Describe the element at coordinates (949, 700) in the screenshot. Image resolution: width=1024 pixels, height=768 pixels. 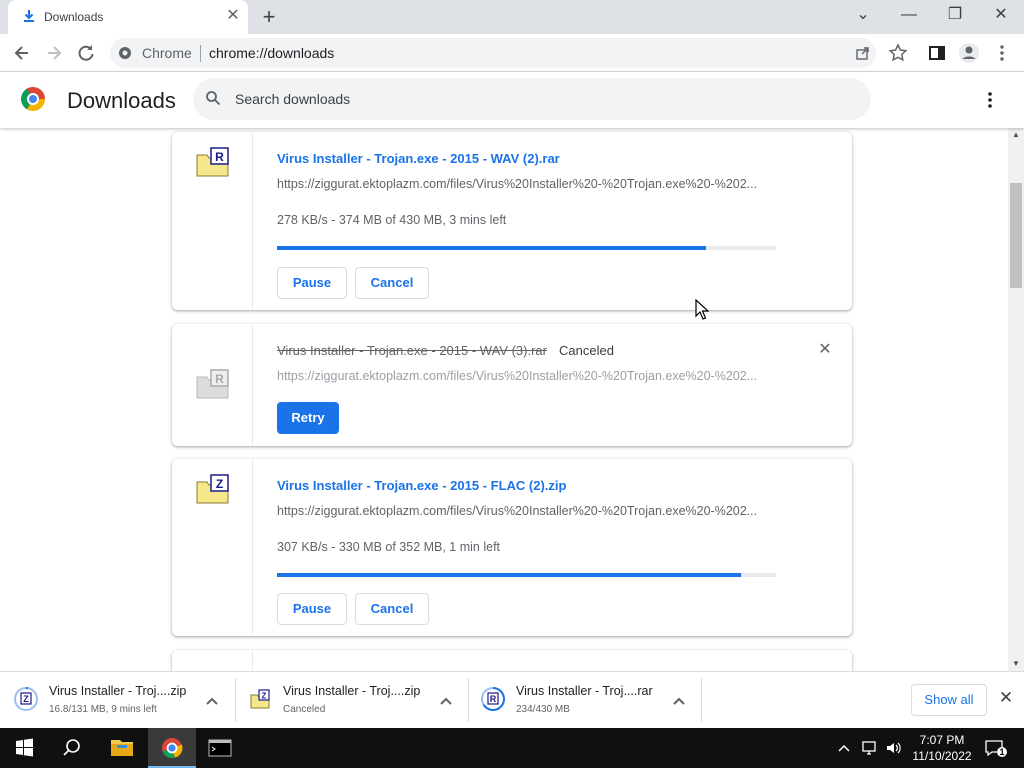
I see `show-all-button: Show all` at that location.